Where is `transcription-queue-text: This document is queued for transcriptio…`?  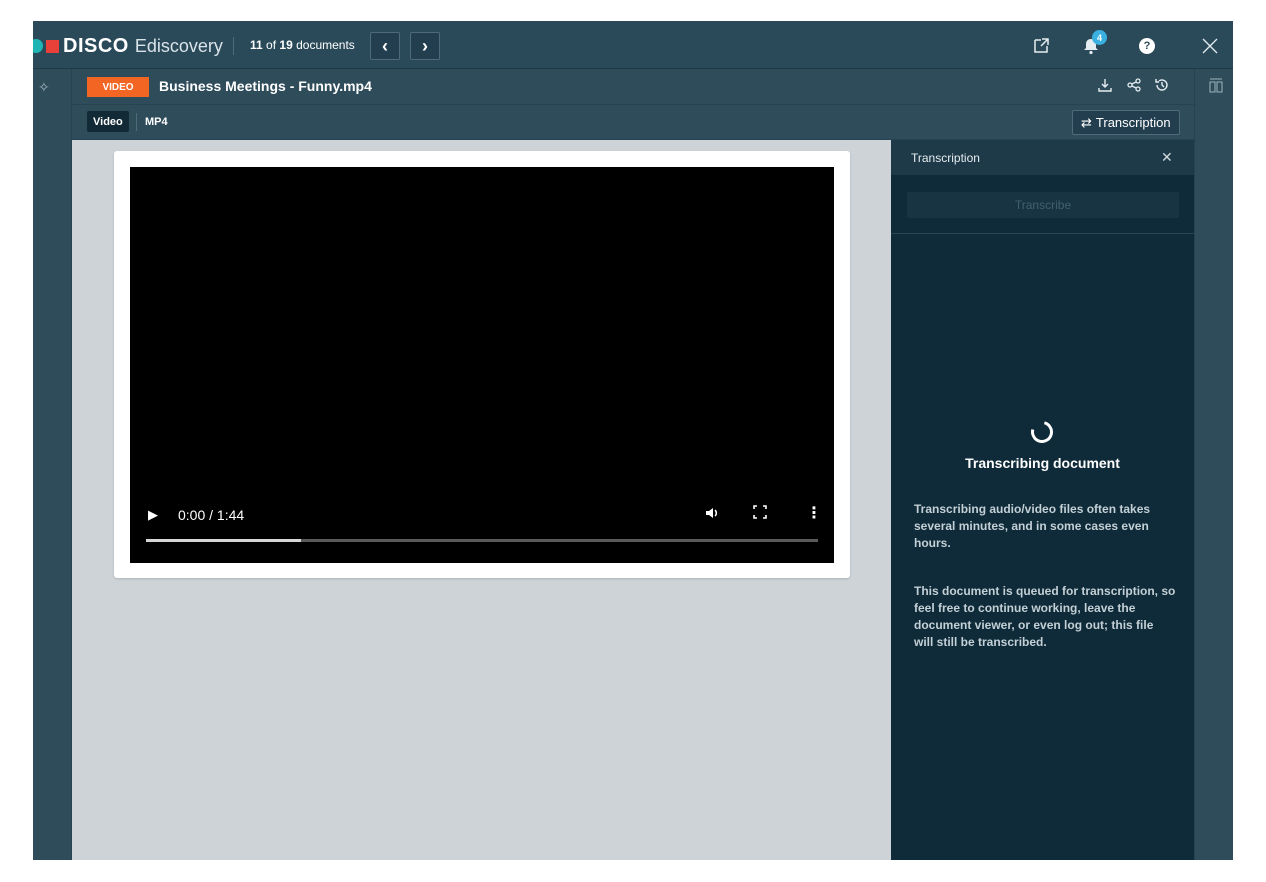 transcription-queue-text: This document is queued for transcriptio… is located at coordinates (1045, 616).